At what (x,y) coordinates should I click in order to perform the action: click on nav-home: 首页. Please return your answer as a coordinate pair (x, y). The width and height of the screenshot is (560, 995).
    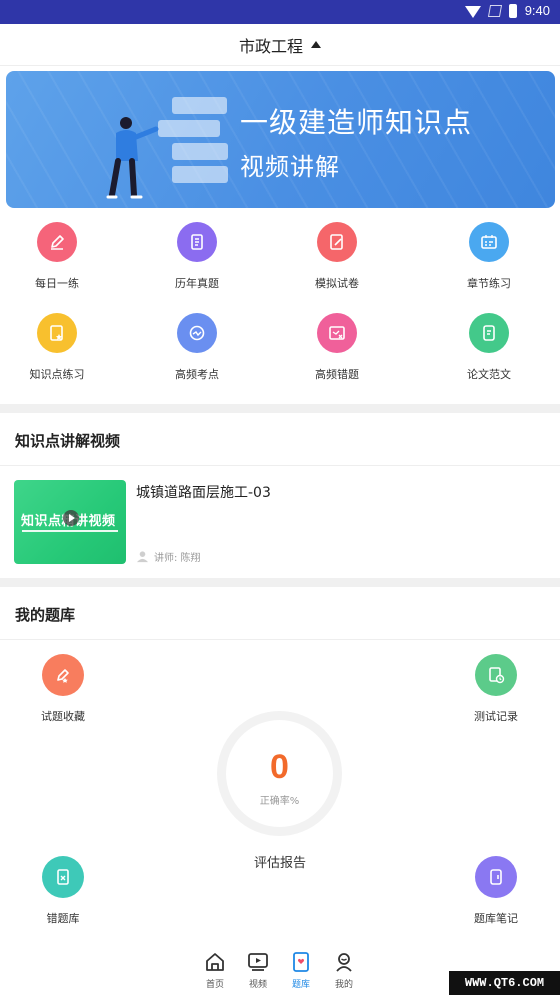
    Looking at the image, I should click on (215, 970).